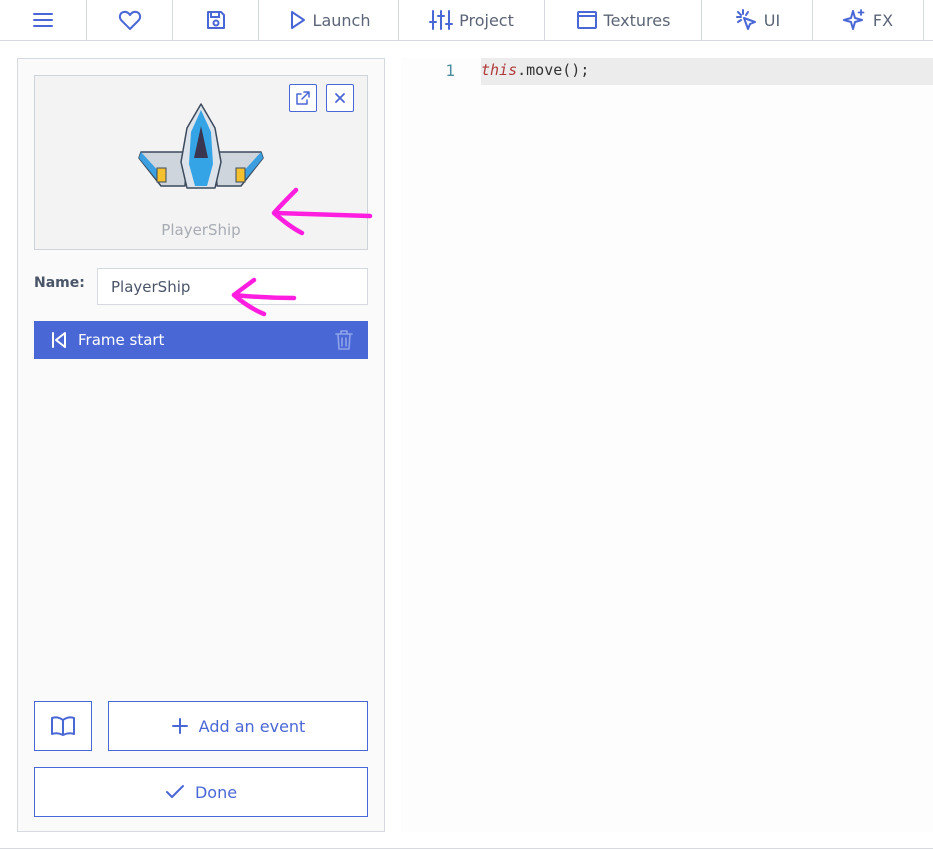  I want to click on fx-button: FX, so click(868, 20).